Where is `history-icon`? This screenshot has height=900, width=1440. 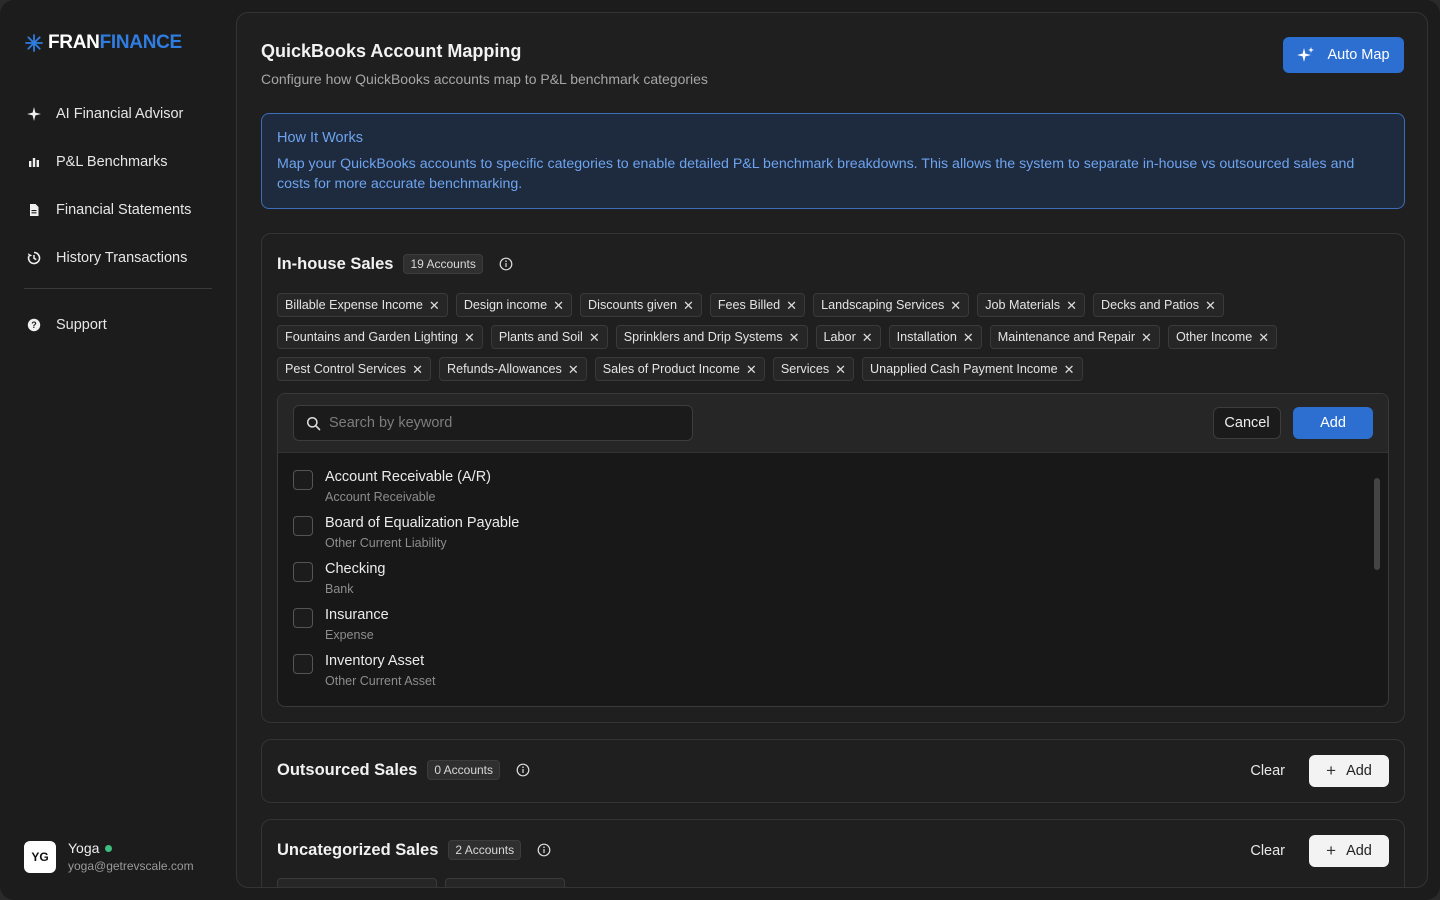 history-icon is located at coordinates (34, 258).